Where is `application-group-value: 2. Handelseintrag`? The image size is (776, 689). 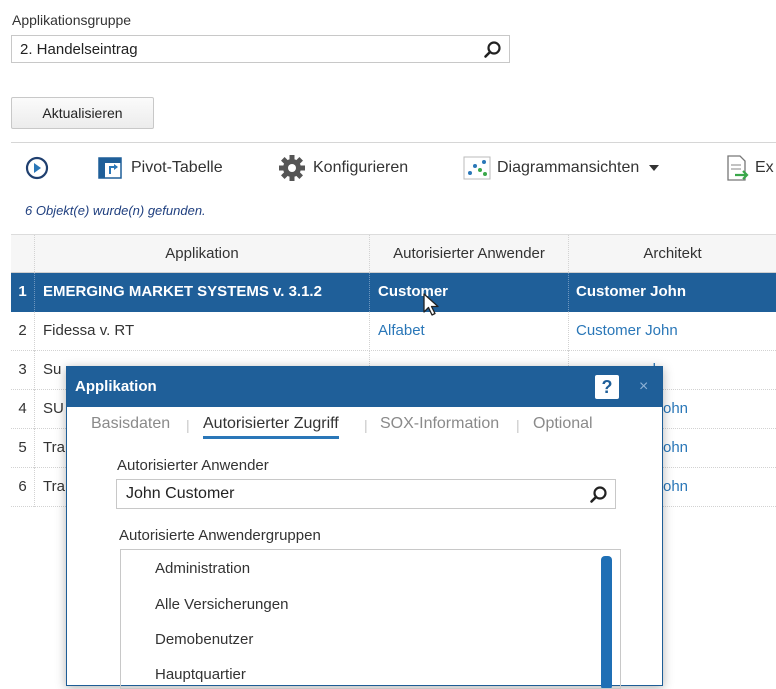
application-group-value: 2. Handelseintrag is located at coordinates (79, 49).